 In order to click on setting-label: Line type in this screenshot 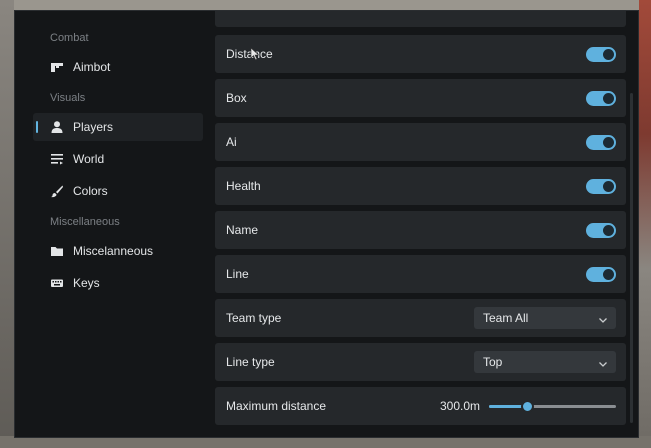, I will do `click(250, 362)`.